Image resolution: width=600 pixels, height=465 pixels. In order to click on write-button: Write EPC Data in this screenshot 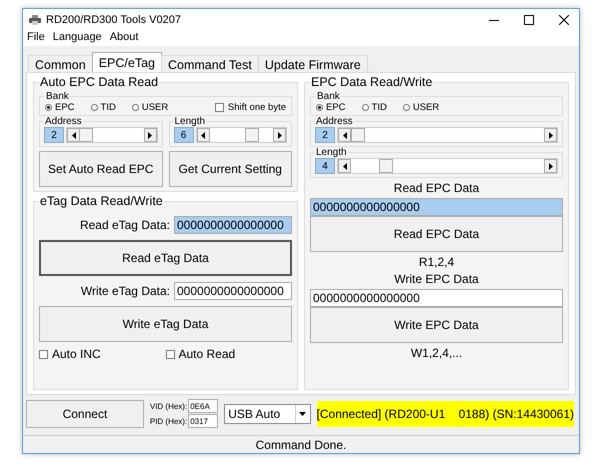, I will do `click(436, 325)`.